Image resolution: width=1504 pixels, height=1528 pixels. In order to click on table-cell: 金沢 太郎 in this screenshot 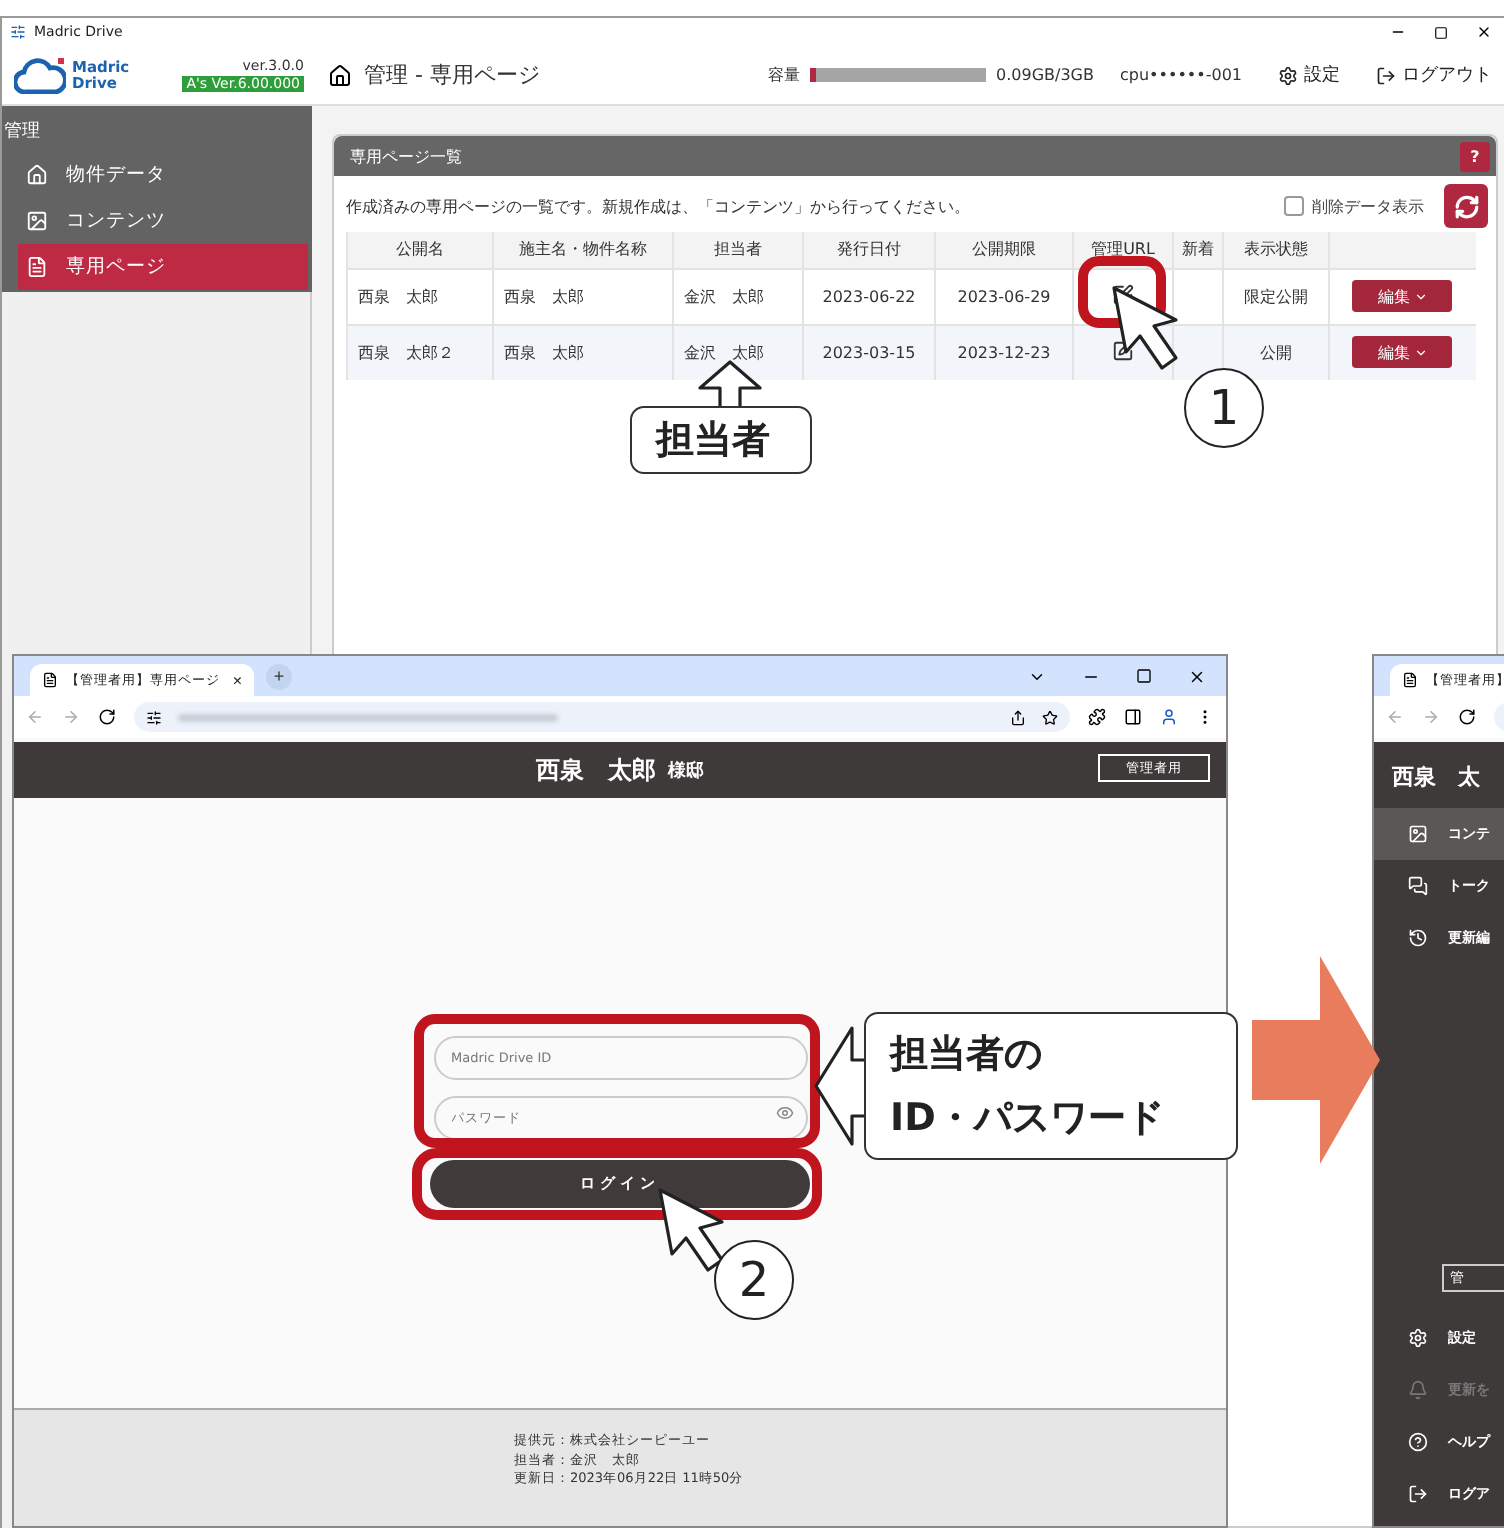, I will do `click(738, 296)`.